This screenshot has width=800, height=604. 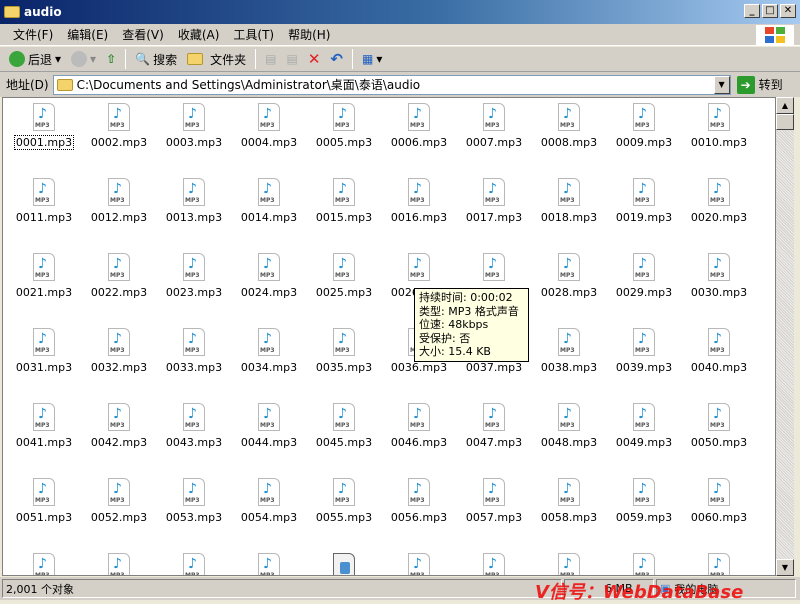 What do you see at coordinates (269, 201) in the screenshot?
I see `file-item: ♪ MP3 0014.mp3` at bounding box center [269, 201].